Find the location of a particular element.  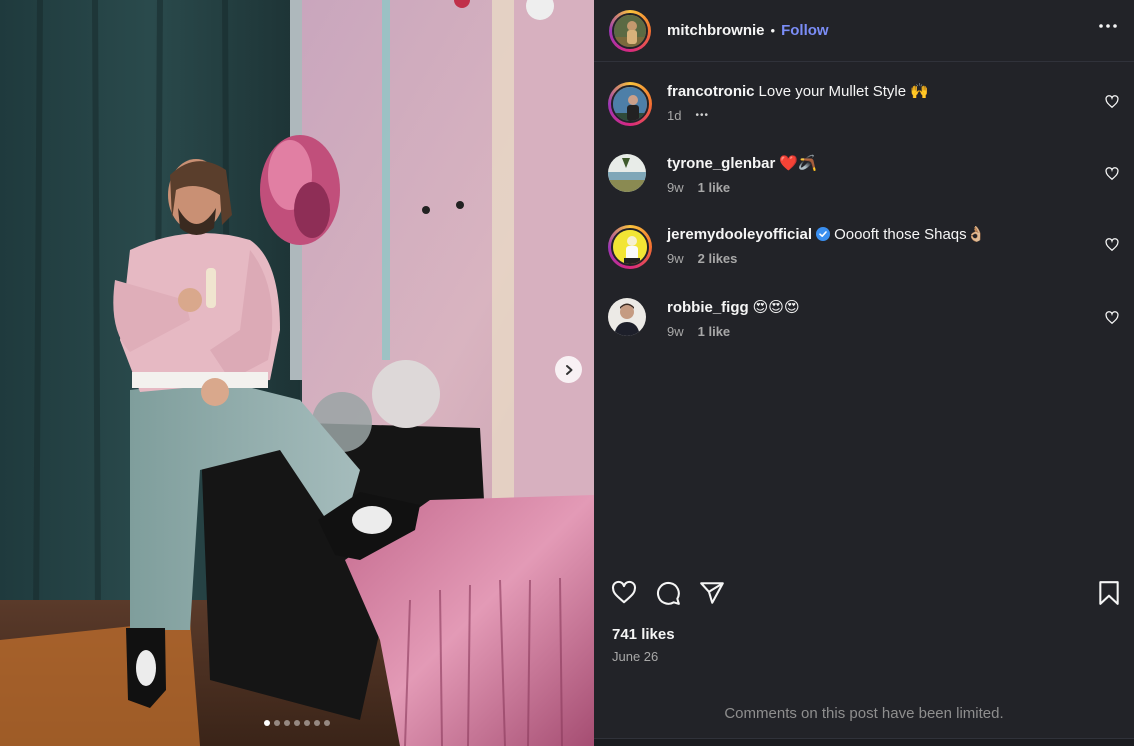

comment-icon is located at coordinates (668, 593).